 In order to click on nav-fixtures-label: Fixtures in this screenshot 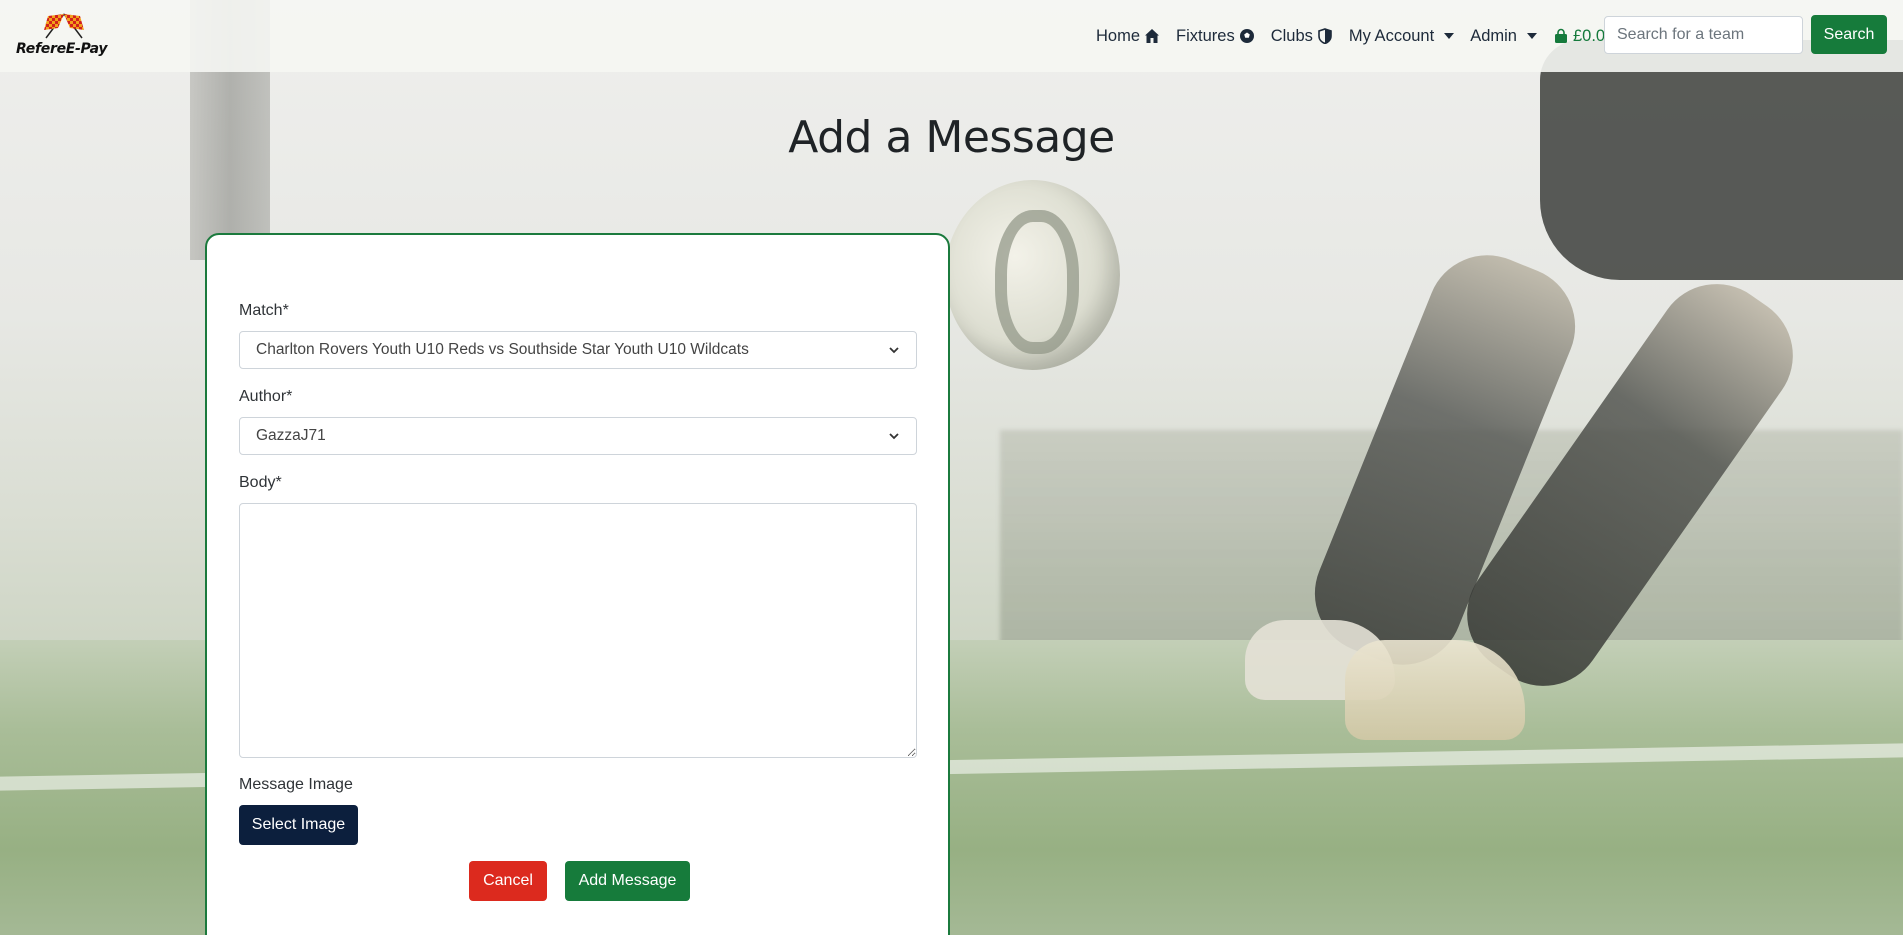, I will do `click(1205, 35)`.